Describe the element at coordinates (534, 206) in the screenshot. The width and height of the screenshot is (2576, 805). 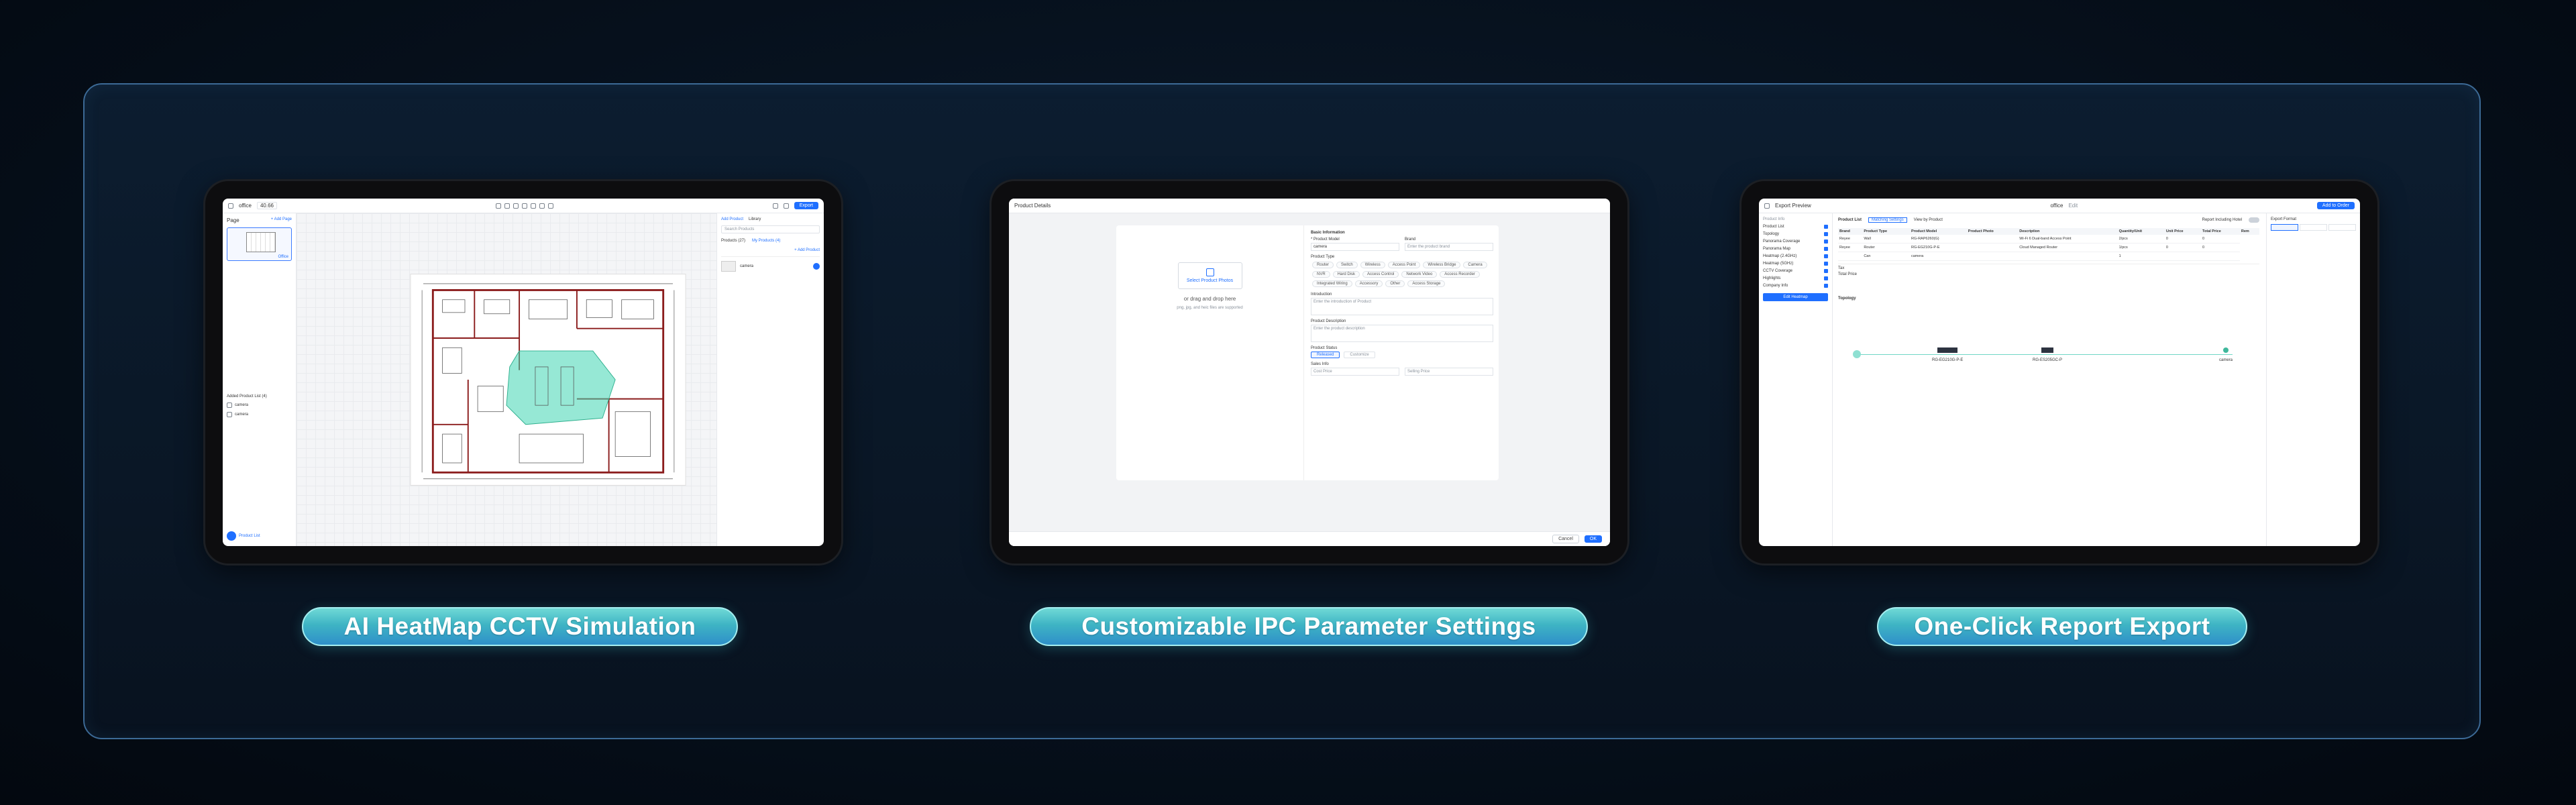
I see `measure-icon` at that location.